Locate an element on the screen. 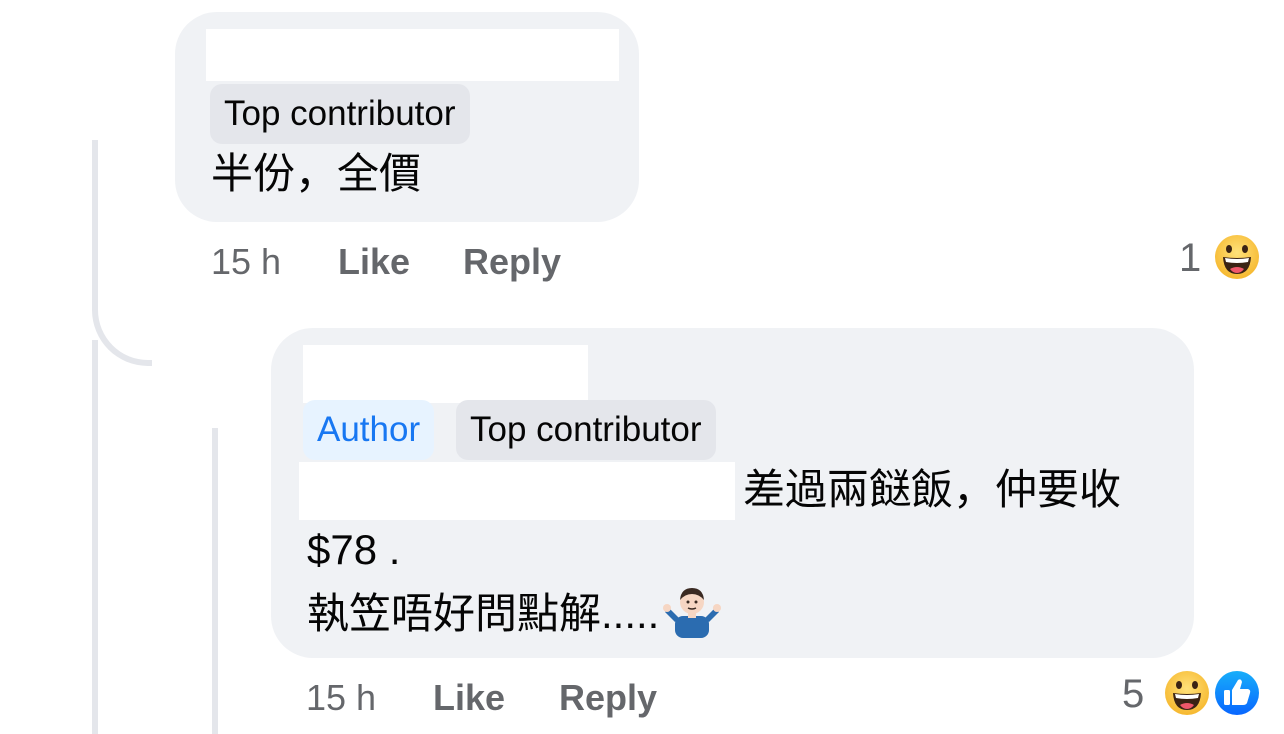 The width and height of the screenshot is (1284, 734). reaction-count: 1 is located at coordinates (1190, 258).